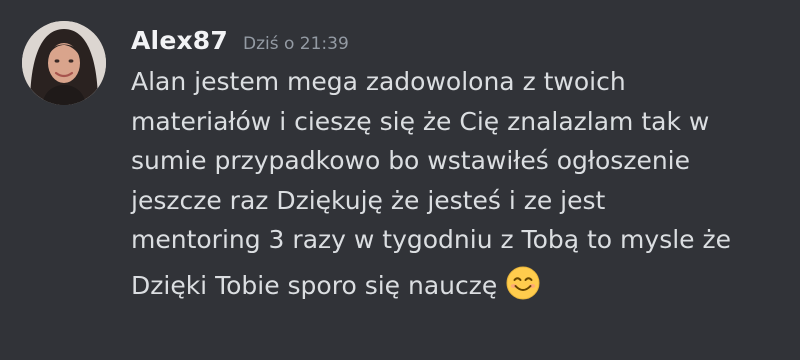  Describe the element at coordinates (296, 44) in the screenshot. I see `message-timestamp: Dziś o 21:39` at that location.